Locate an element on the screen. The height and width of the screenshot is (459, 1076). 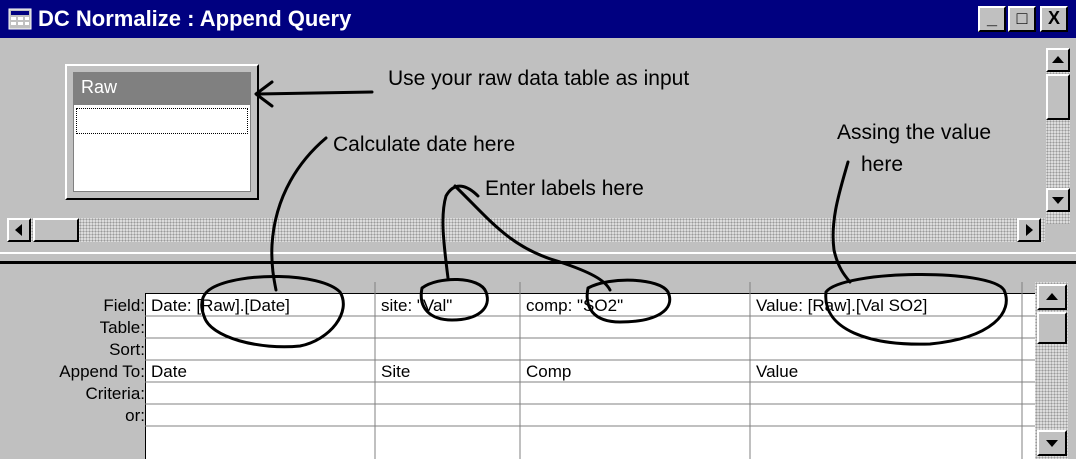
grid-scroll-down-button is located at coordinates (1052, 443).